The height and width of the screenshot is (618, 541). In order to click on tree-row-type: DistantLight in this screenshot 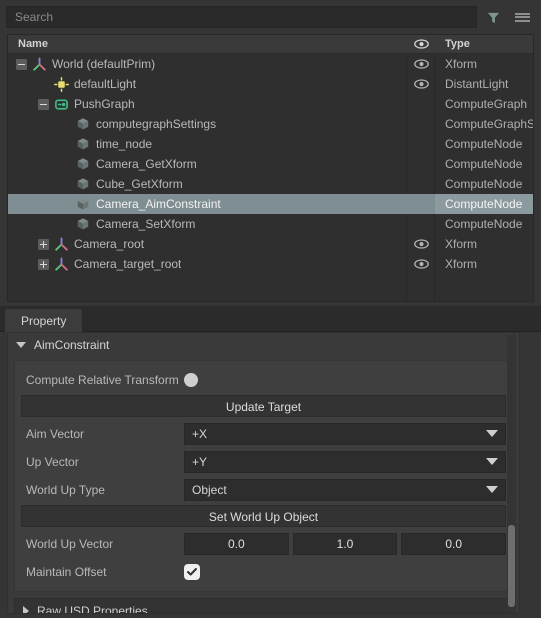, I will do `click(477, 84)`.